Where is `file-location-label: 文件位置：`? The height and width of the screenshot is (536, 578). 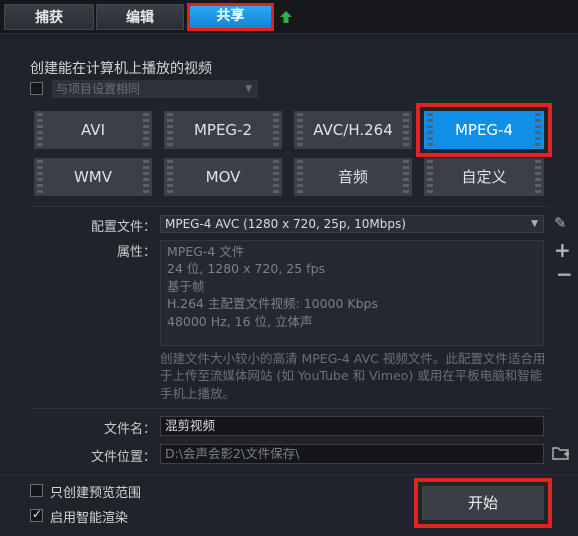 file-location-label: 文件位置： is located at coordinates (123, 457).